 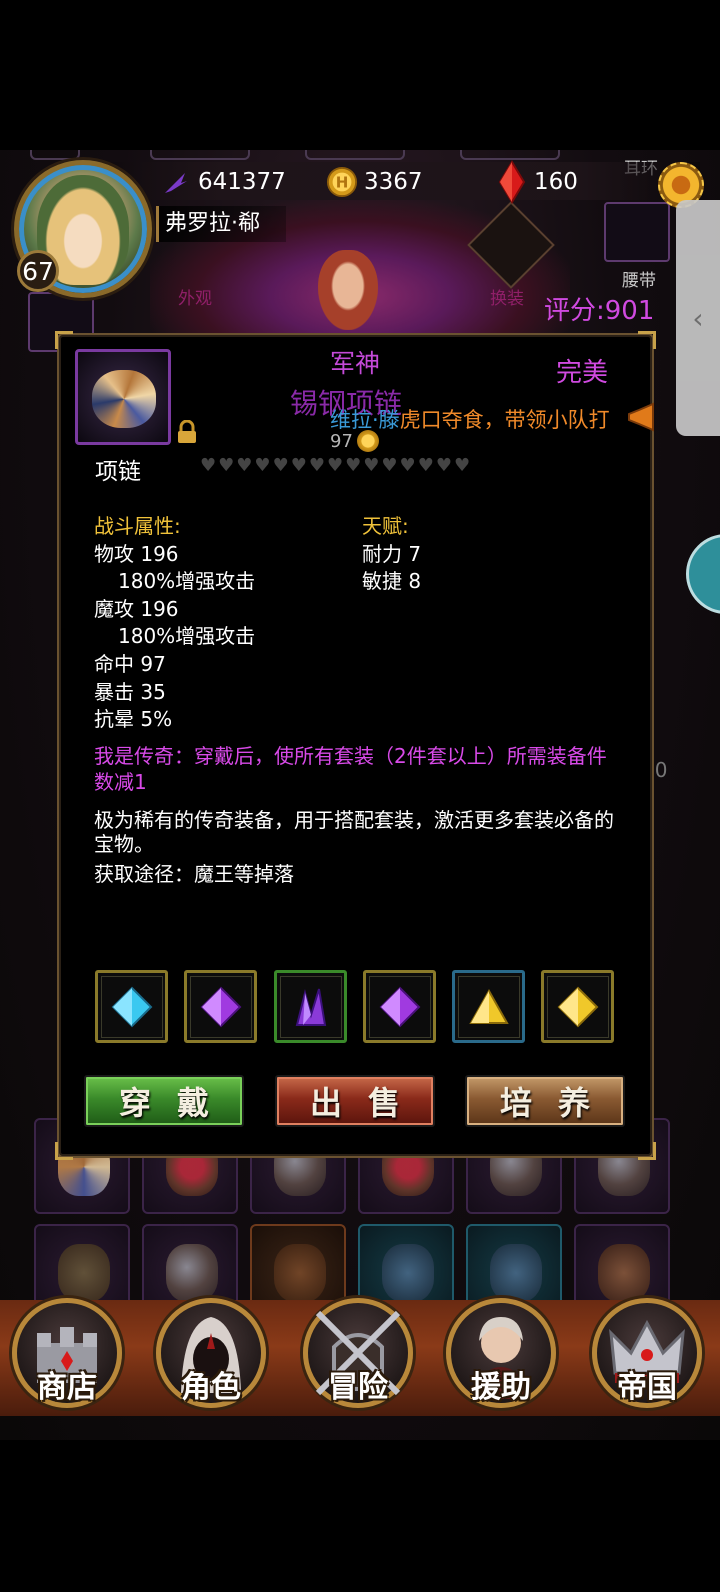 What do you see at coordinates (358, 1387) in the screenshot?
I see `nav-adventure-label: 冒险` at bounding box center [358, 1387].